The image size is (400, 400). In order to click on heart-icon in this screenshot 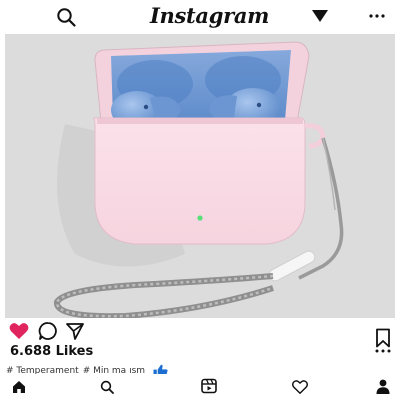, I will do `click(300, 387)`.